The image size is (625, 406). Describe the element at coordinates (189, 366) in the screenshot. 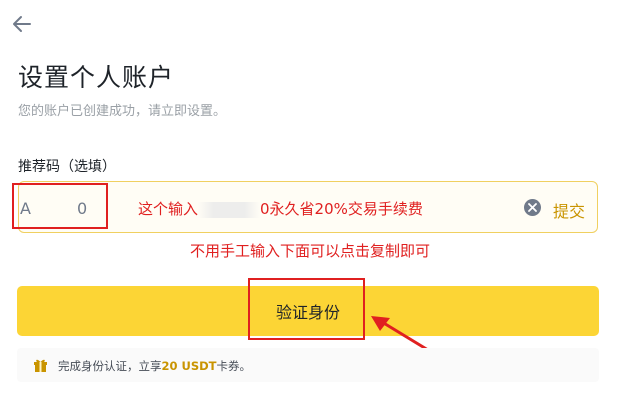

I see `reward-amount: 20 USDT` at that location.